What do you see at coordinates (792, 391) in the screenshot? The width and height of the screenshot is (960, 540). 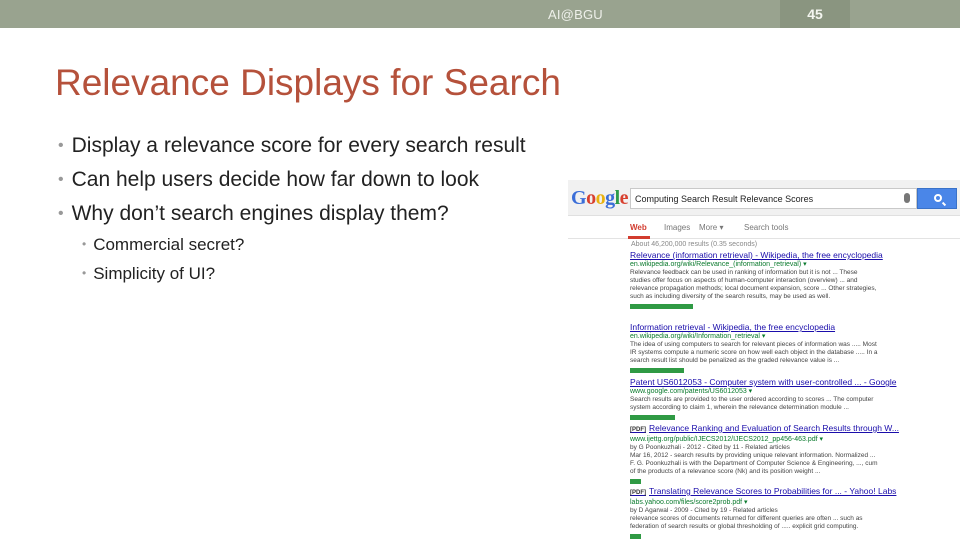 I see `result-url: www.google.com/patents/US6012053 ▾` at bounding box center [792, 391].